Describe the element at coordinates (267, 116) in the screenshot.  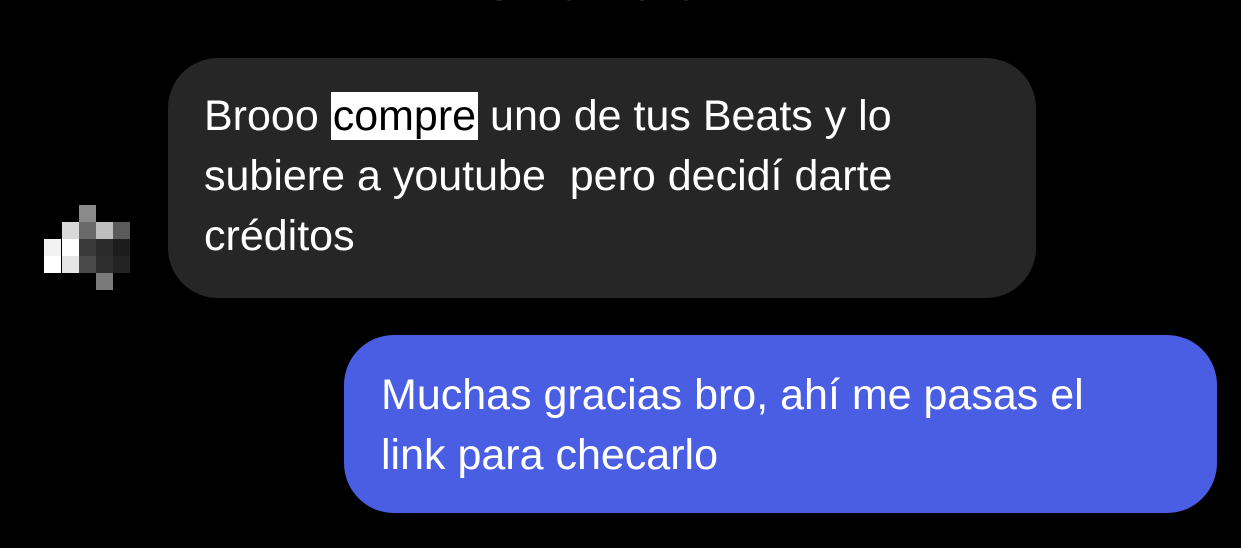
I see `message-text: Brooo` at that location.